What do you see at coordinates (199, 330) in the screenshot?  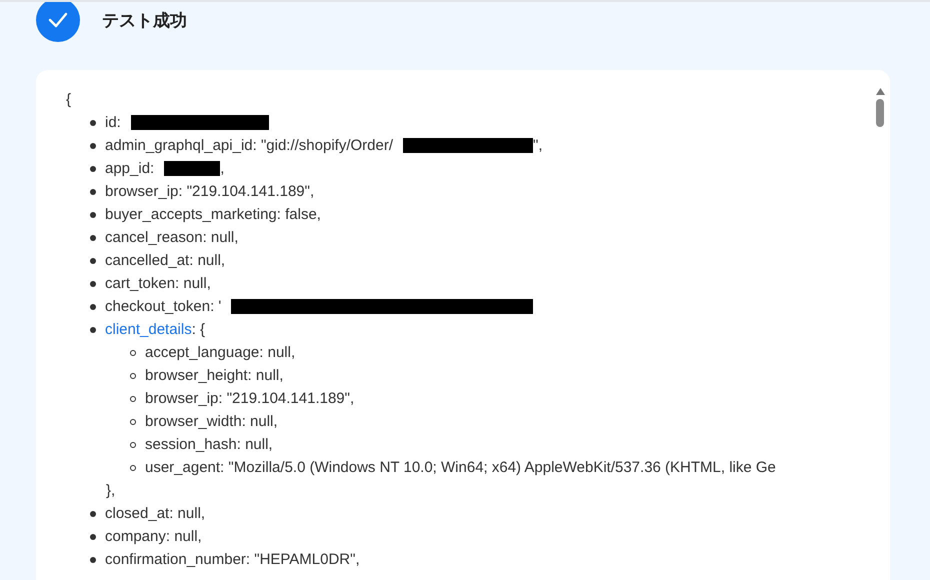 I see `json-line: : {` at bounding box center [199, 330].